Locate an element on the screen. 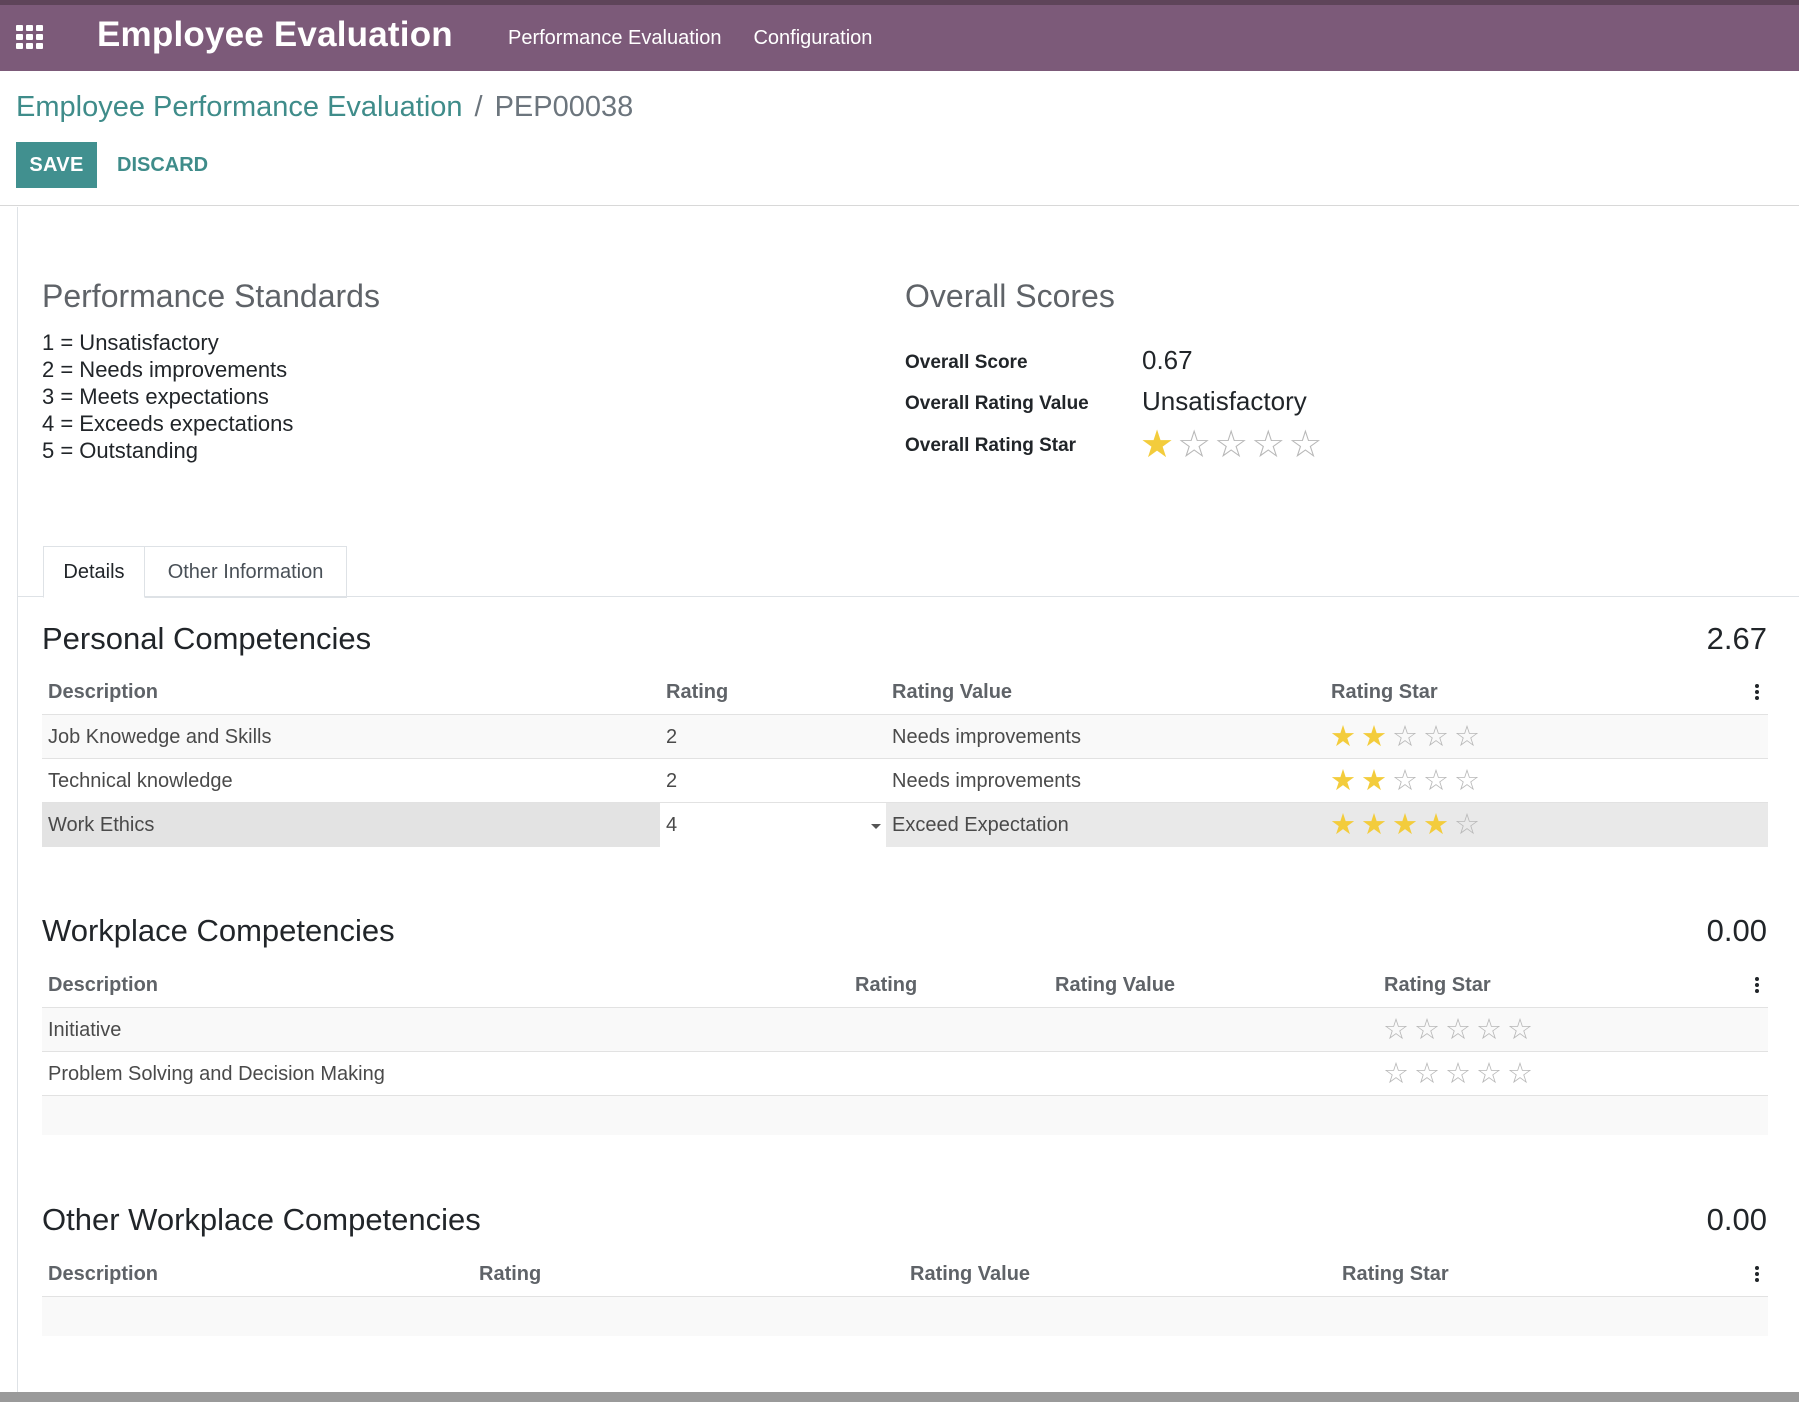 The image size is (1799, 1402). main-menu: Performance Evaluation Configuration is located at coordinates (706, 38).